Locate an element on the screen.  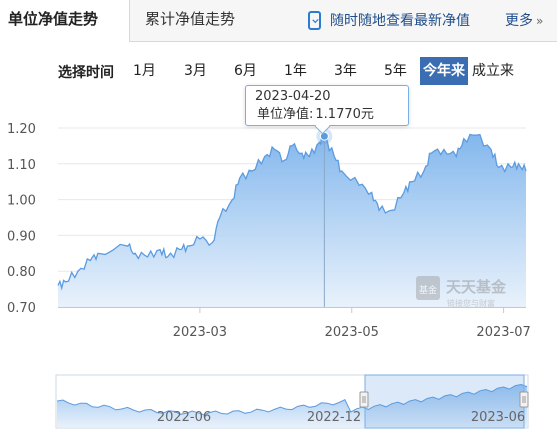
chevron-right-icon: » is located at coordinates (540, 20).